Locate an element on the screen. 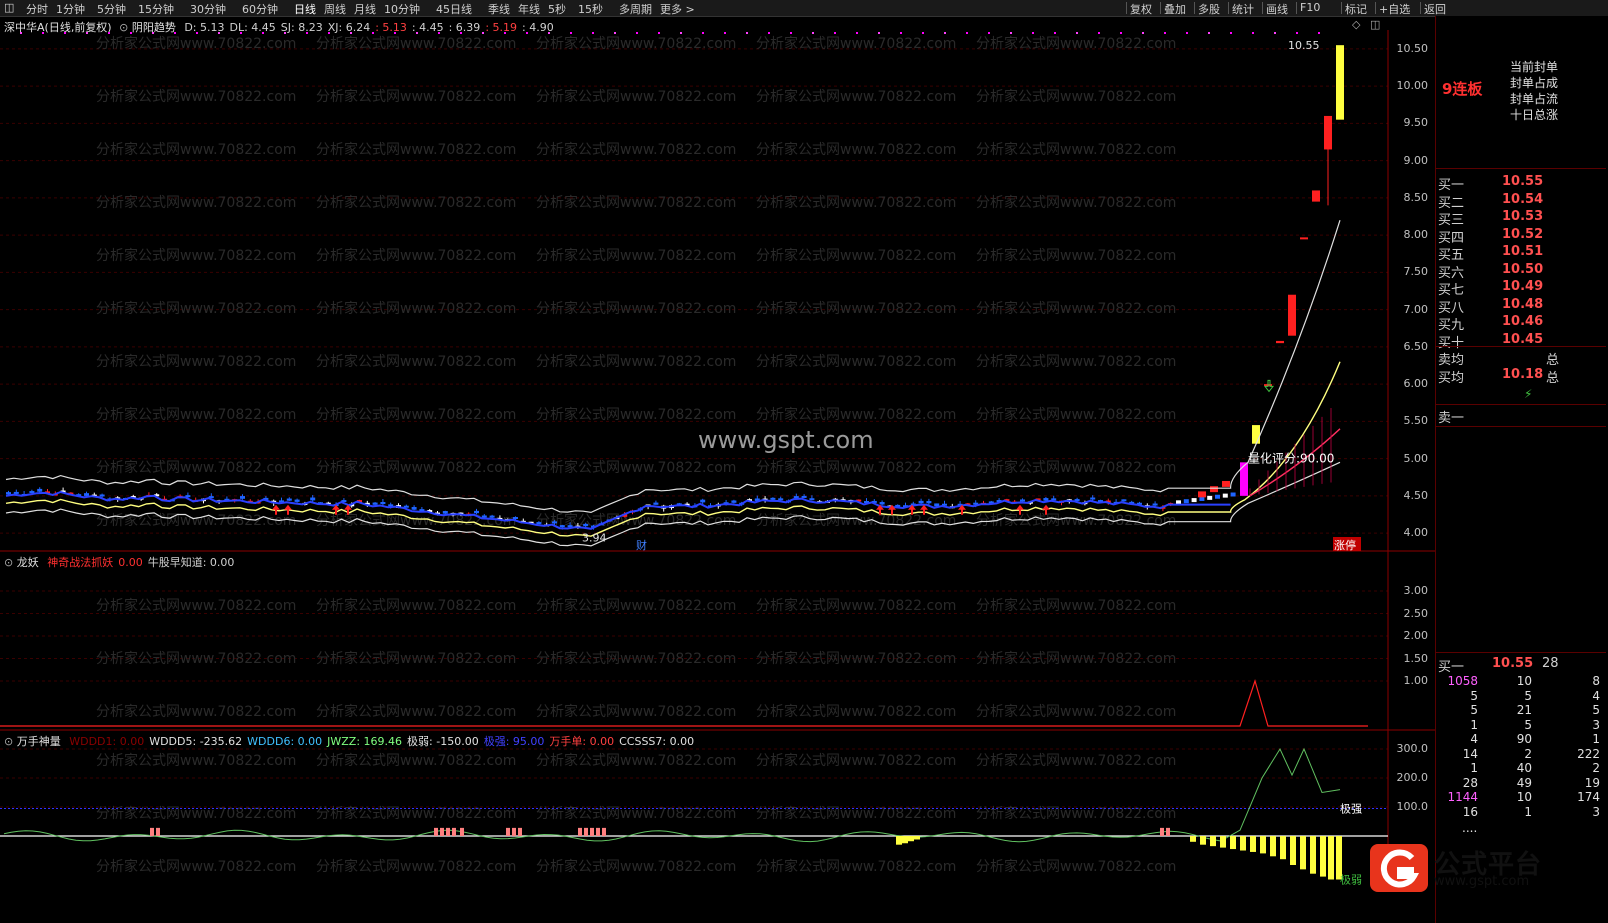  period-tab: 月线 is located at coordinates (365, 9).